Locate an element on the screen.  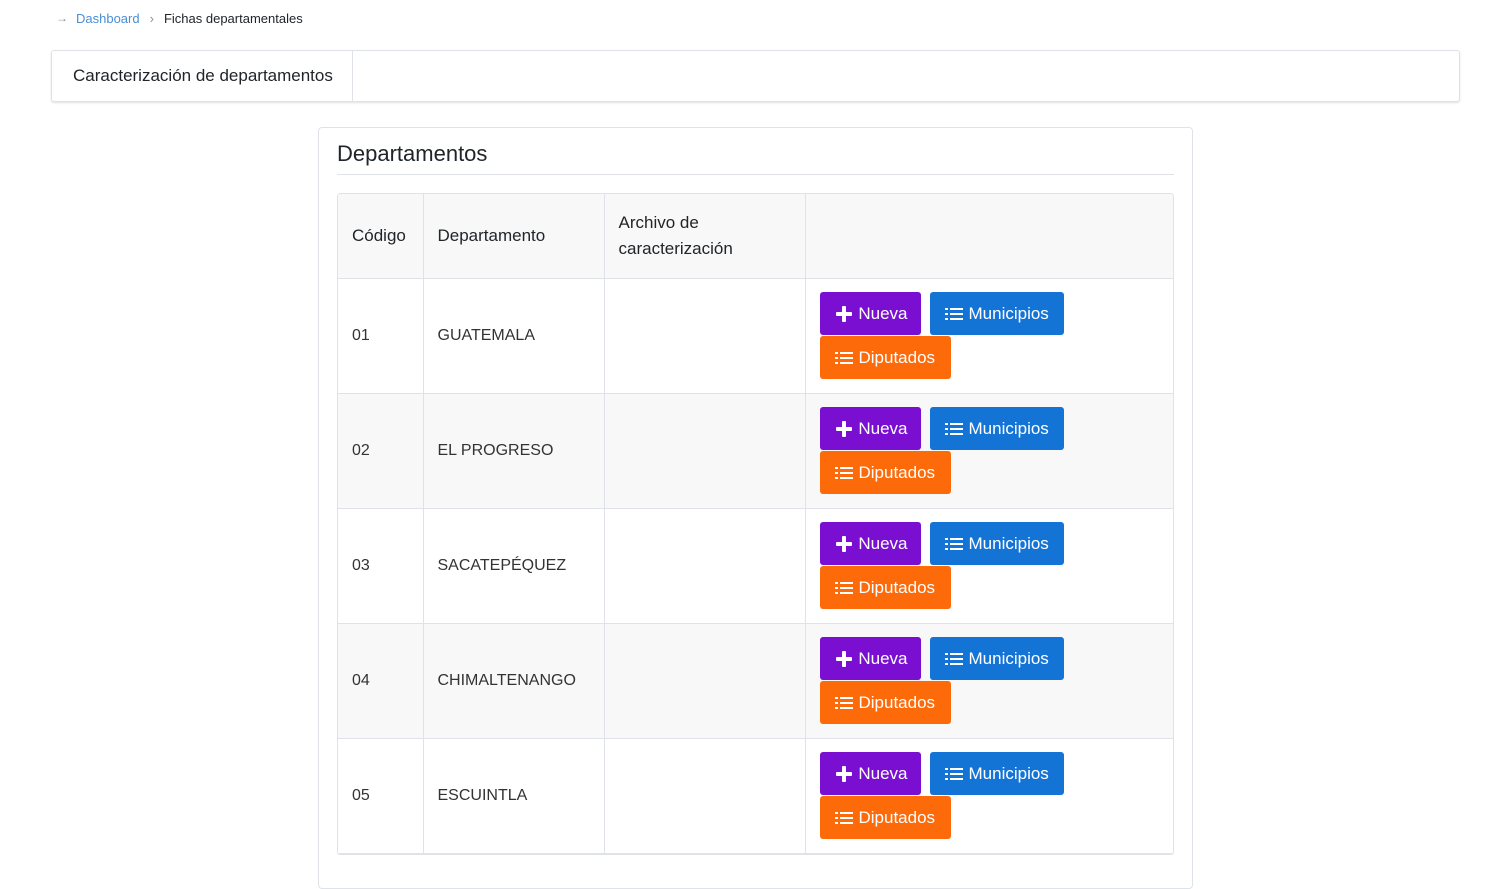
header-departamento: Departamento is located at coordinates (514, 236).